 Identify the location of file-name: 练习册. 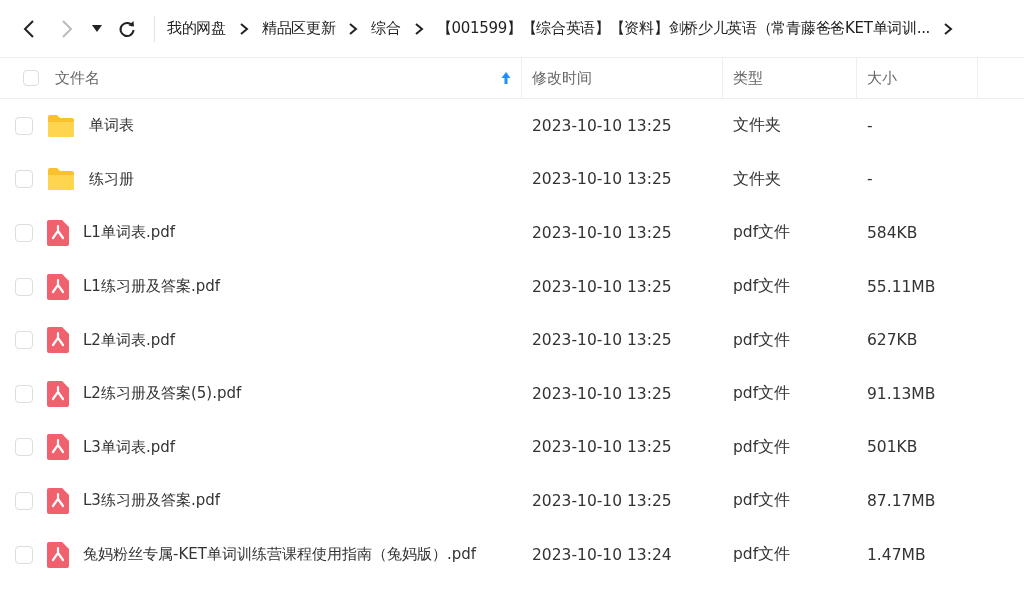
(111, 179).